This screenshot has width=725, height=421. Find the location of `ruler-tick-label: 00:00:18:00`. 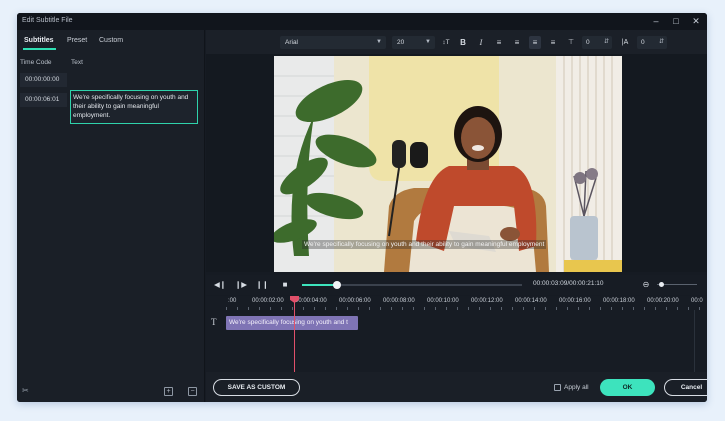

ruler-tick-label: 00:00:18:00 is located at coordinates (619, 301).